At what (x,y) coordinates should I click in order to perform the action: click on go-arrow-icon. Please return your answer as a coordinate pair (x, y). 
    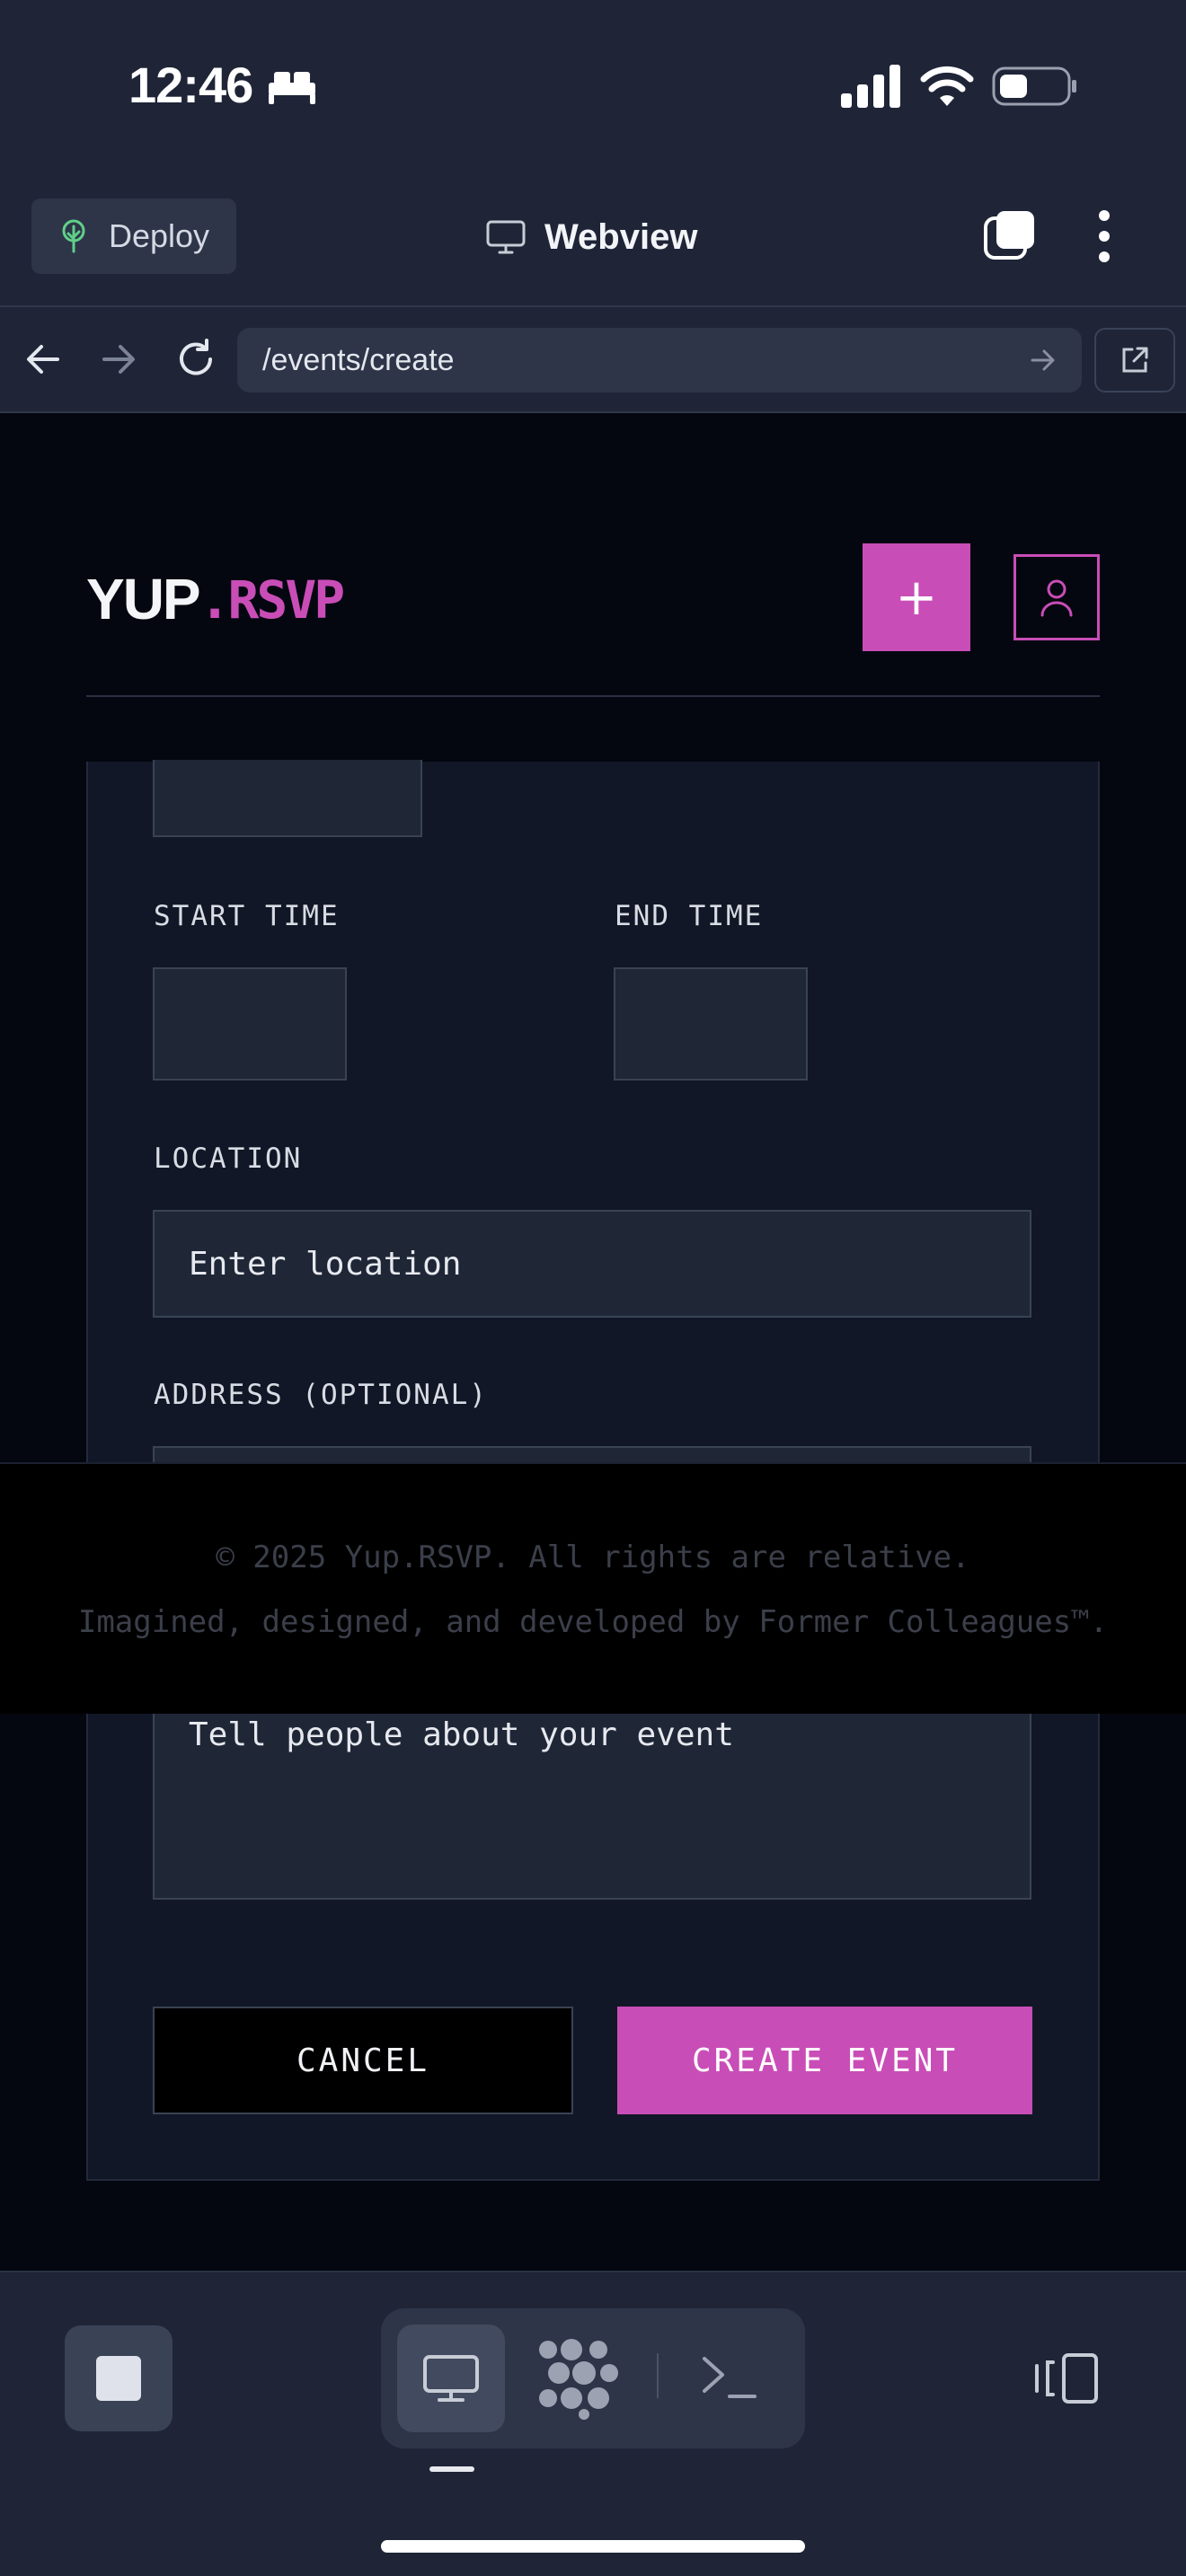
    Looking at the image, I should click on (1043, 360).